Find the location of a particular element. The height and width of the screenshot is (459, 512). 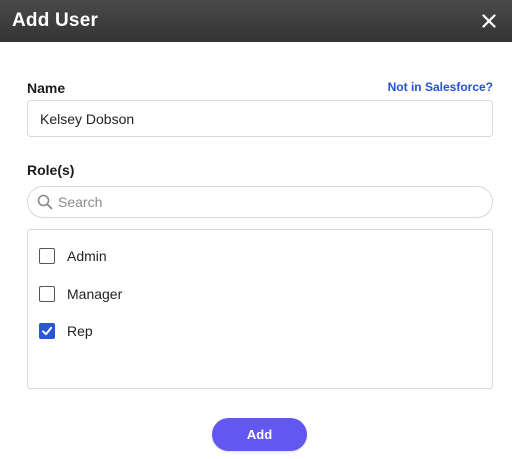

role-item-admin: Admin is located at coordinates (73, 256).